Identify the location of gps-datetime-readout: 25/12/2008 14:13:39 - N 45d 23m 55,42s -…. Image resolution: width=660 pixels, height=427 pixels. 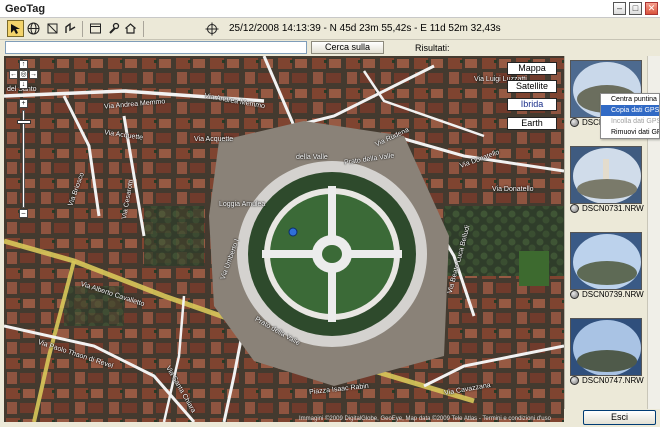
(365, 28).